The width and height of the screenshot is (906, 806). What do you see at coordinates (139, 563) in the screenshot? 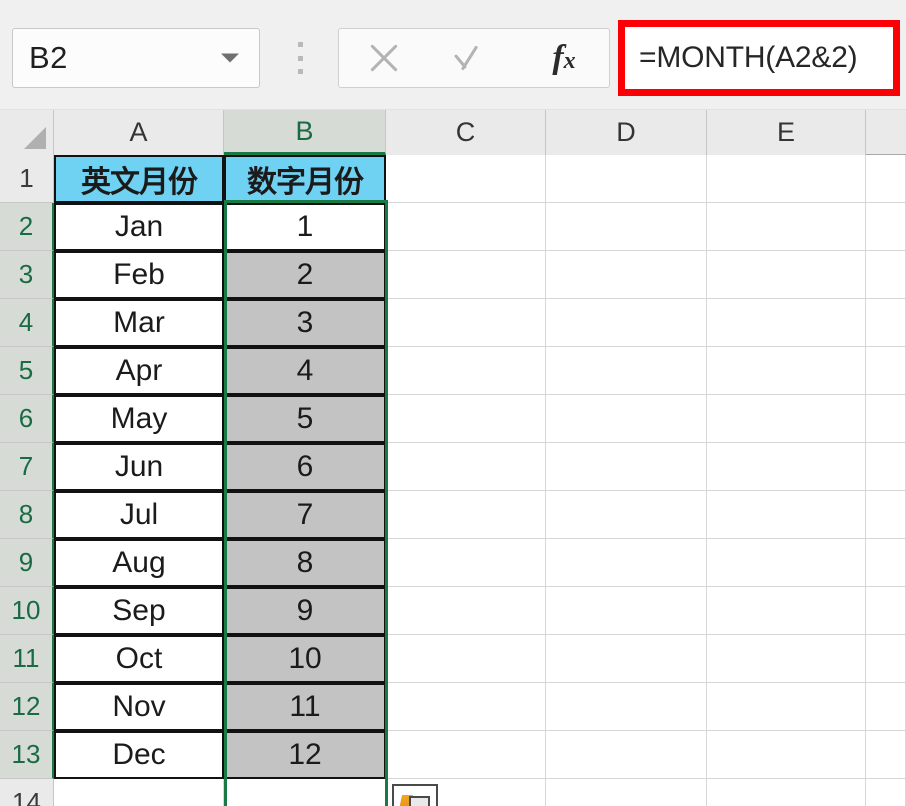
I see `cell-a9: Aug` at bounding box center [139, 563].